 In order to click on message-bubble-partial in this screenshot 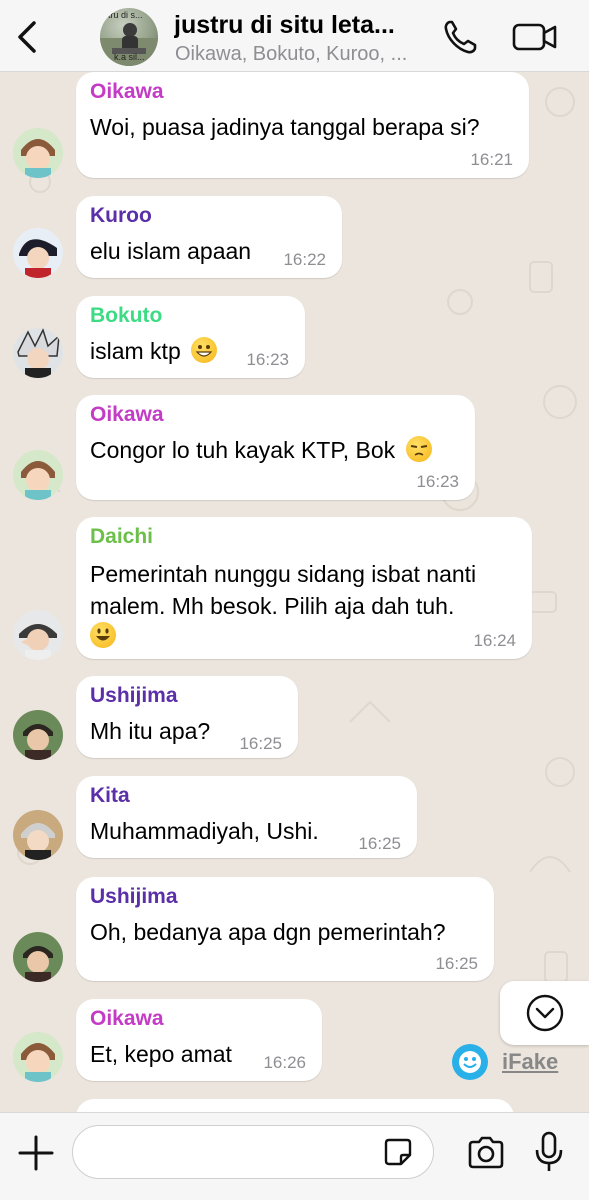, I will do `click(295, 1105)`.